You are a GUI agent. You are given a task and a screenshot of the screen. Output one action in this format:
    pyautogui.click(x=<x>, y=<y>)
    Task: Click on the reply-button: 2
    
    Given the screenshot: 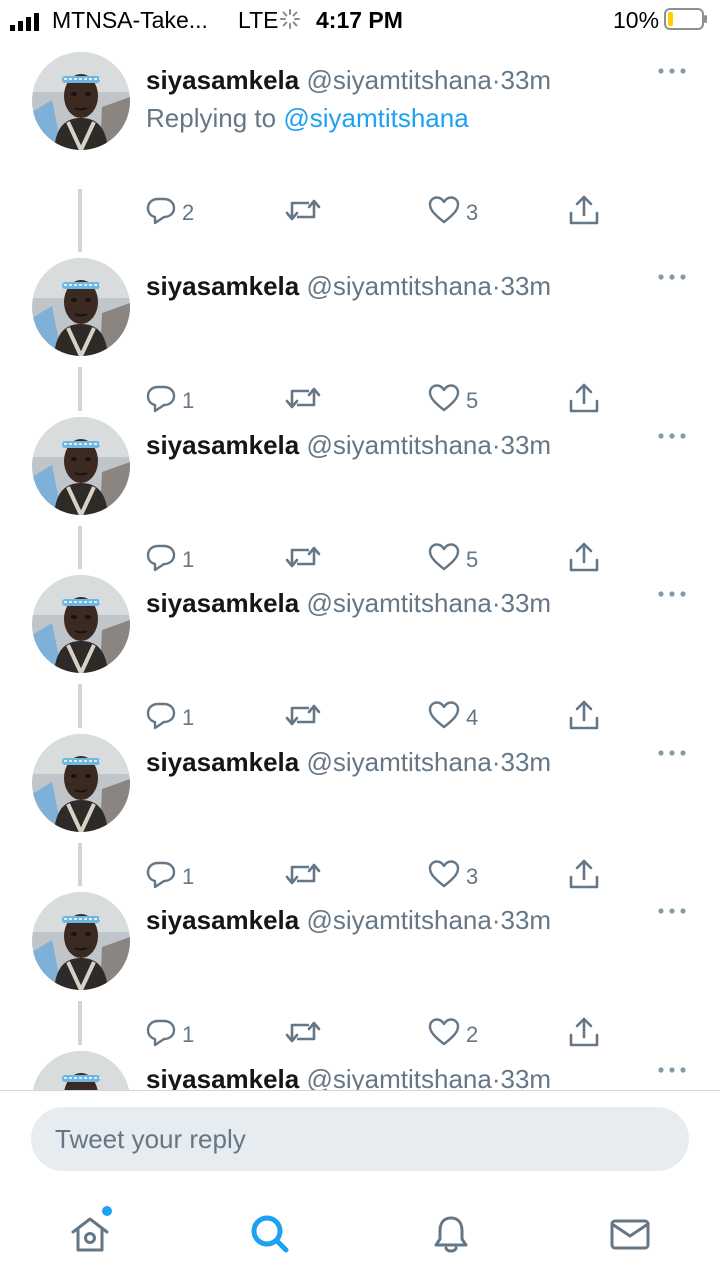 What is the action you would take?
    pyautogui.click(x=170, y=213)
    